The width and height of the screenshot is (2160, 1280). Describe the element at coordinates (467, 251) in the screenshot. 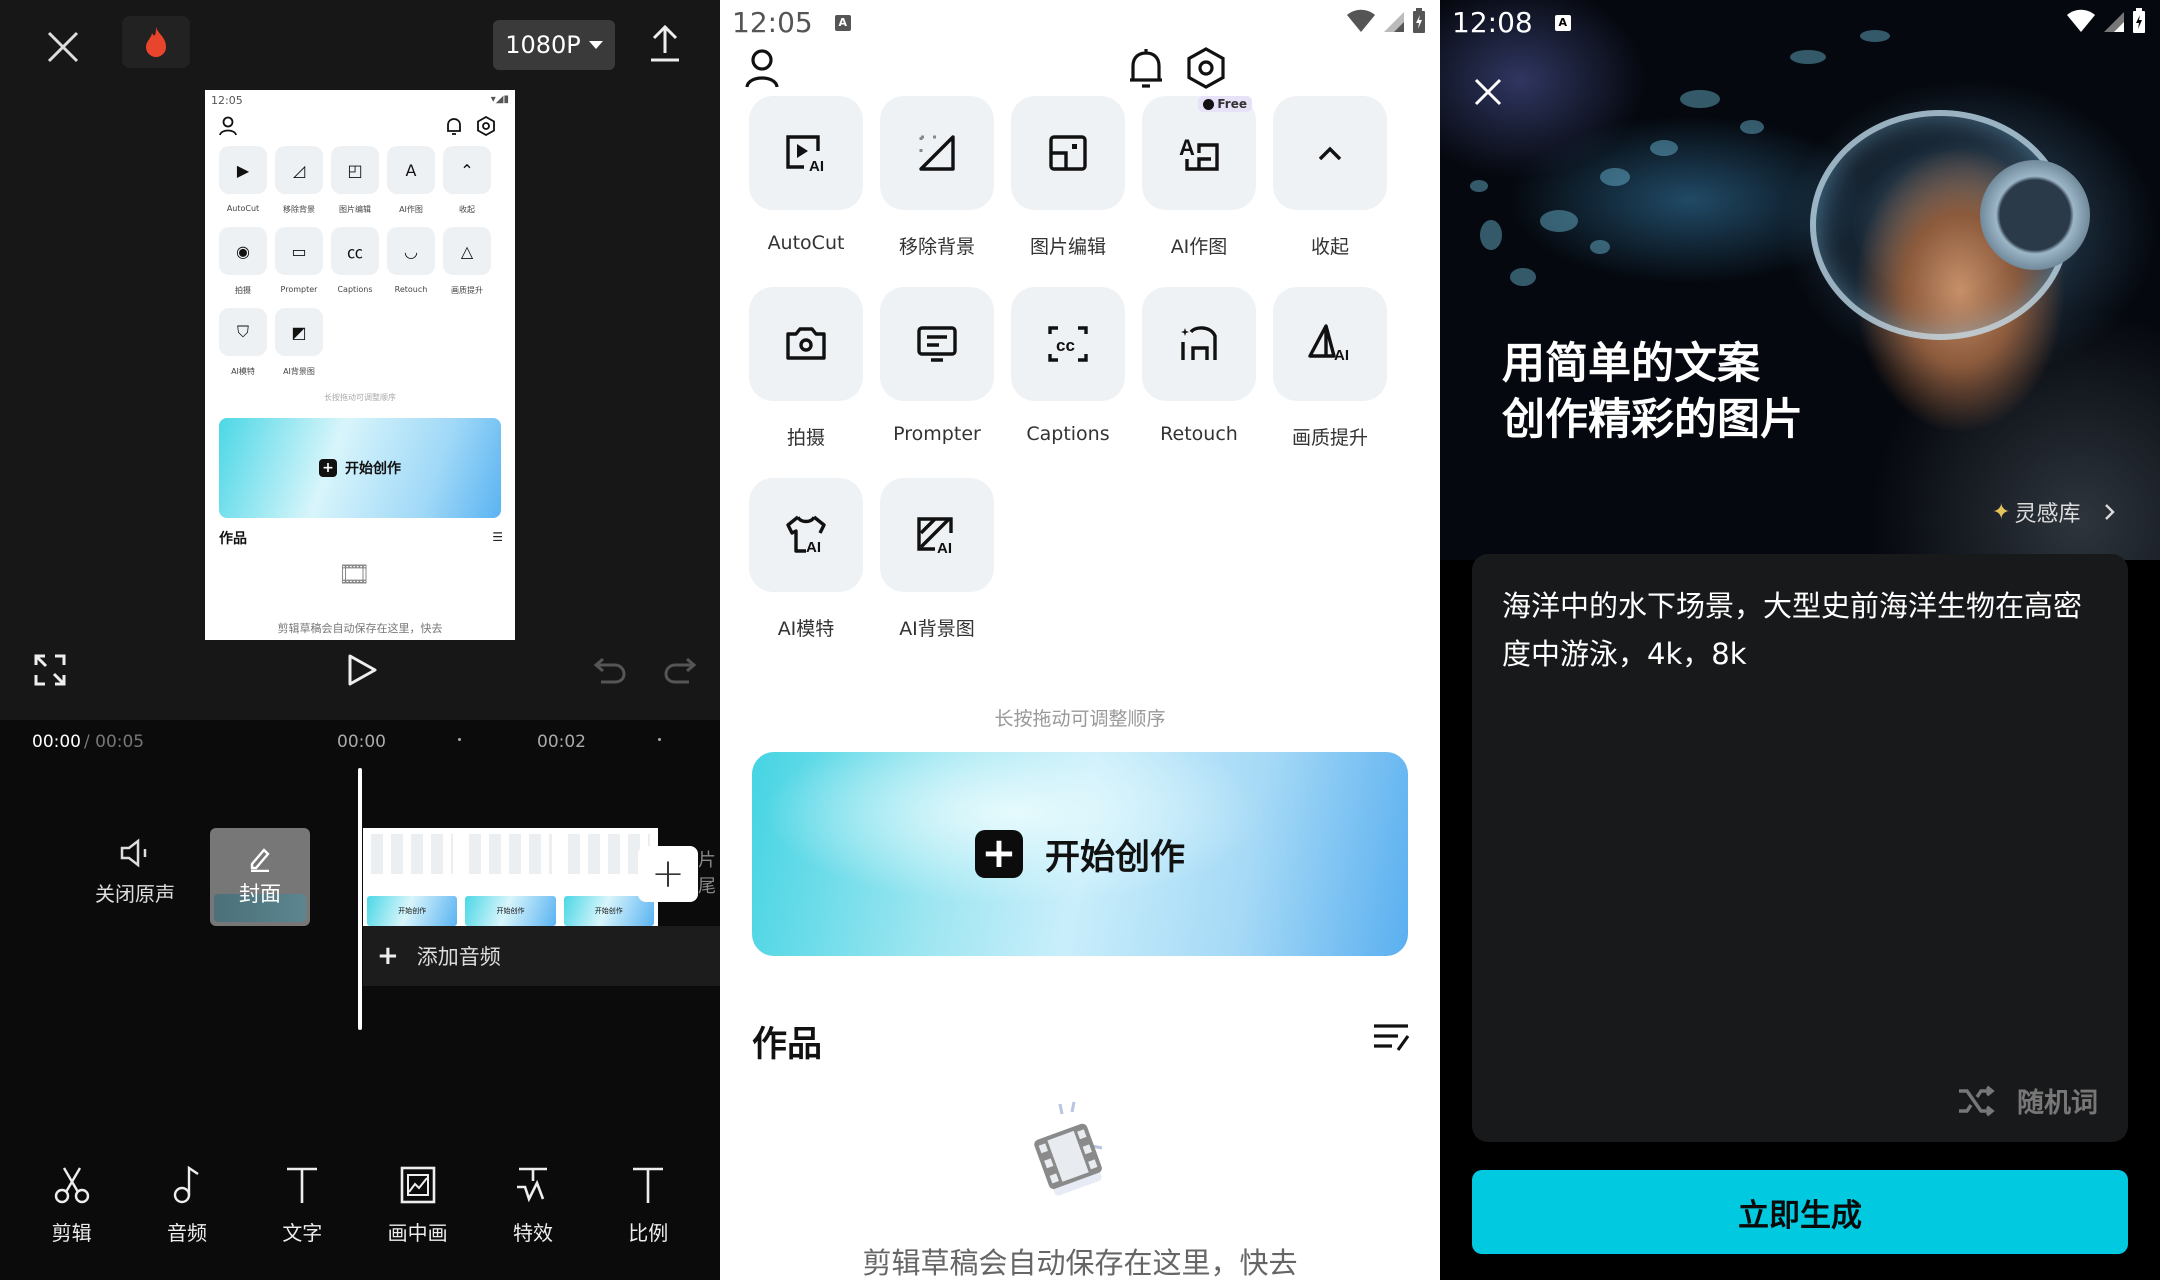

I see `enhance-quality-icon: △` at that location.